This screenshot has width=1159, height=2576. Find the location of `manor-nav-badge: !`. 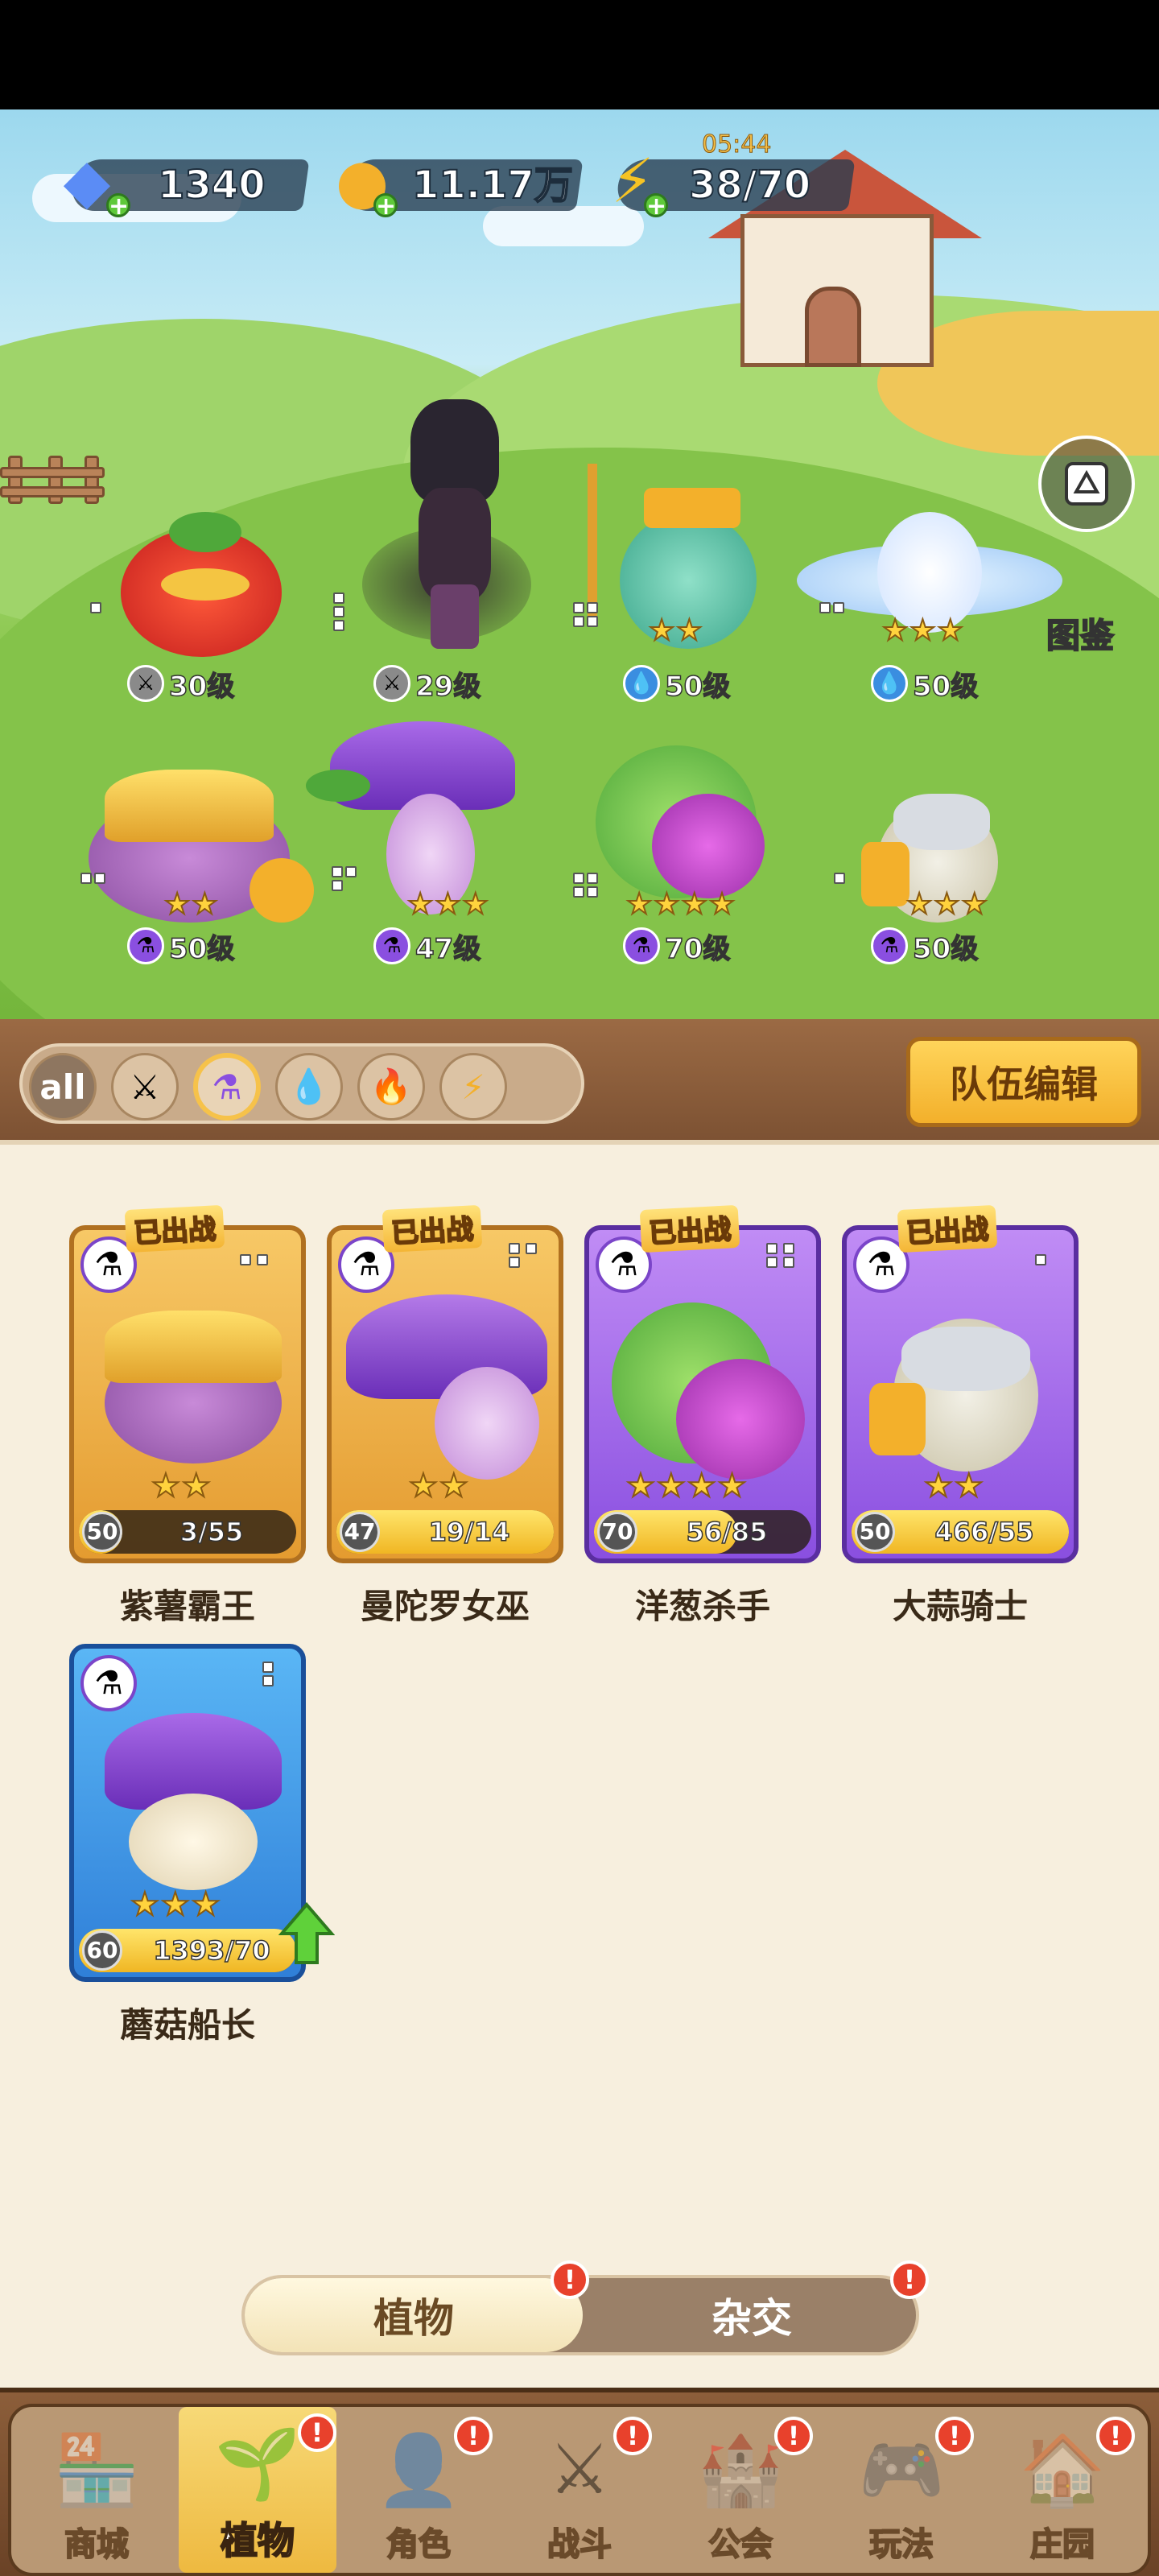

manor-nav-badge: ! is located at coordinates (1115, 2436).